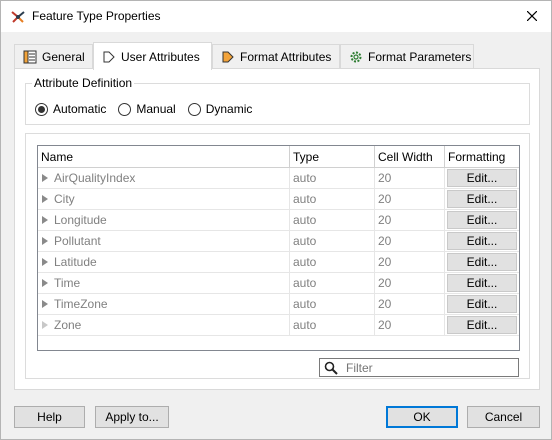 This screenshot has height=440, width=552. What do you see at coordinates (68, 325) in the screenshot?
I see `attribute-name: Zone` at bounding box center [68, 325].